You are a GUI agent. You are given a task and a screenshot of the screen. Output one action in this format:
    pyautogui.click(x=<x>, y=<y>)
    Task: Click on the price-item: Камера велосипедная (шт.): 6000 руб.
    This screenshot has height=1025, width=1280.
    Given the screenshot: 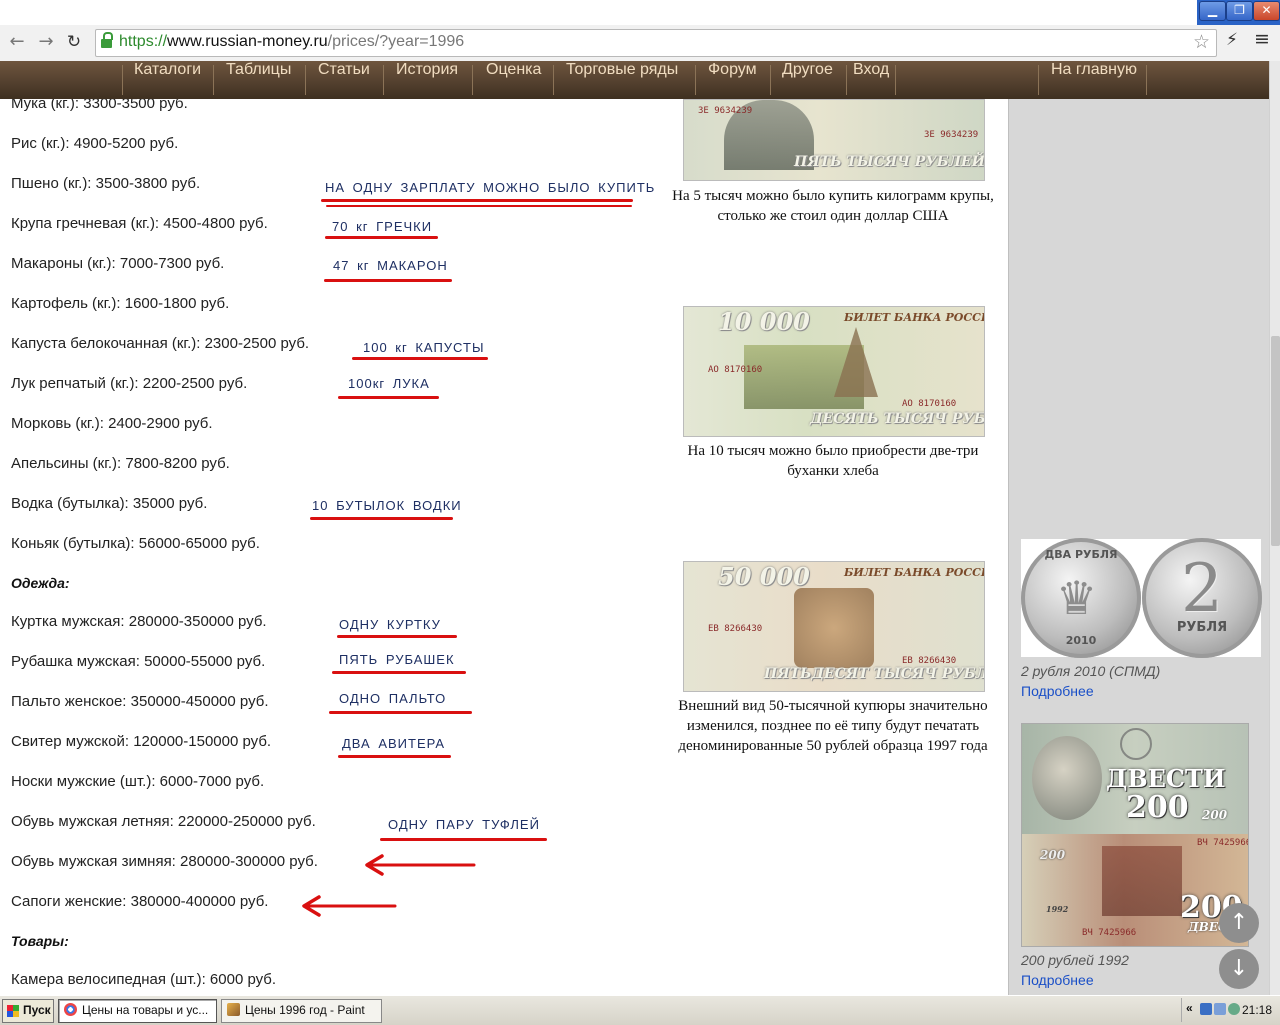 What is the action you would take?
    pyautogui.click(x=144, y=979)
    